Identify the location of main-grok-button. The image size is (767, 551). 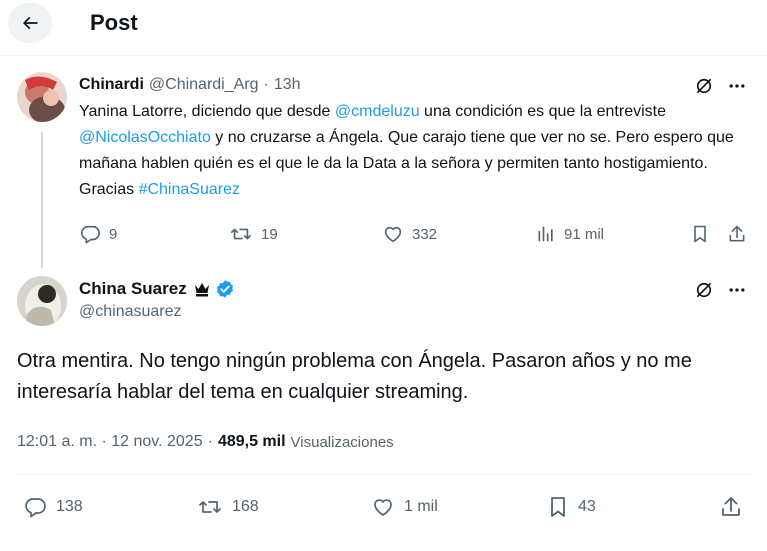
(704, 290).